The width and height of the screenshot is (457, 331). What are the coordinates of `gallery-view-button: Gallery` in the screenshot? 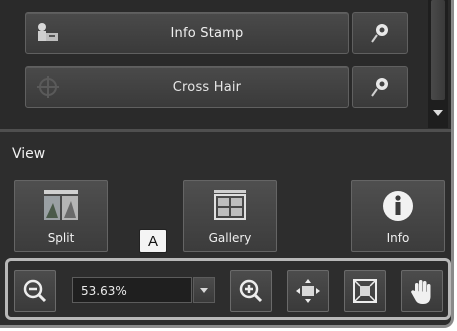 It's located at (230, 216).